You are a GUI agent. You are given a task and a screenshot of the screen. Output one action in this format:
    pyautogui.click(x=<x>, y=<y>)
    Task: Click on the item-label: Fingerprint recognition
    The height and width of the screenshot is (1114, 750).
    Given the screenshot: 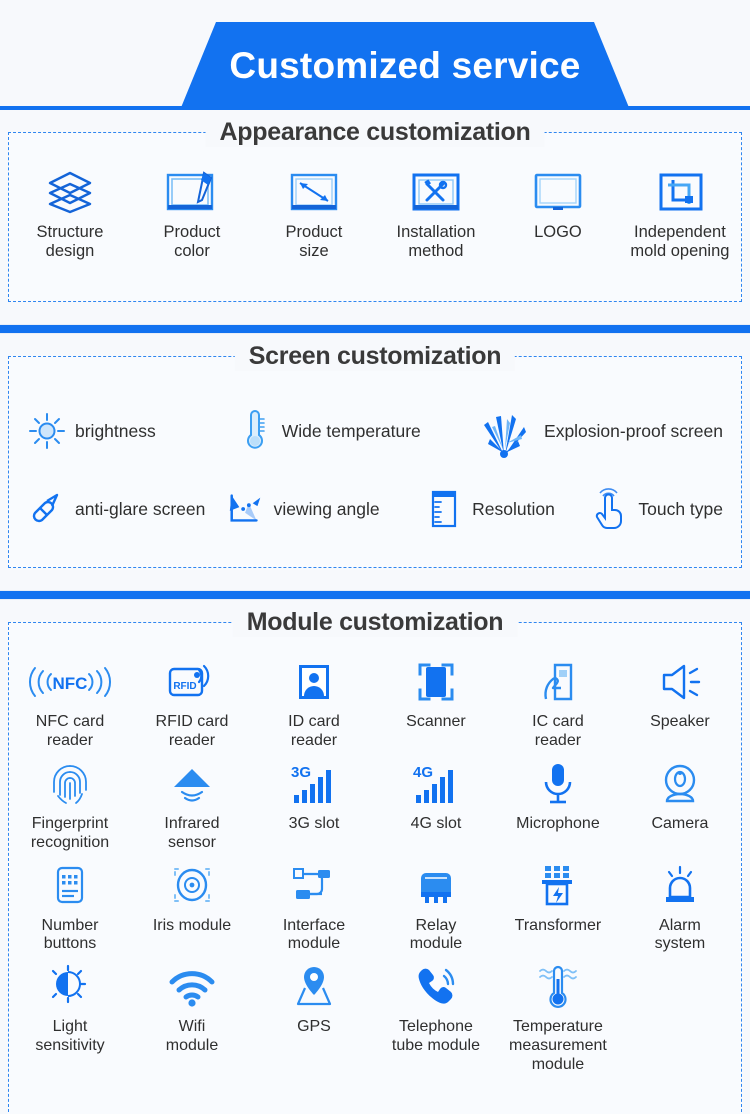 What is the action you would take?
    pyautogui.click(x=70, y=832)
    